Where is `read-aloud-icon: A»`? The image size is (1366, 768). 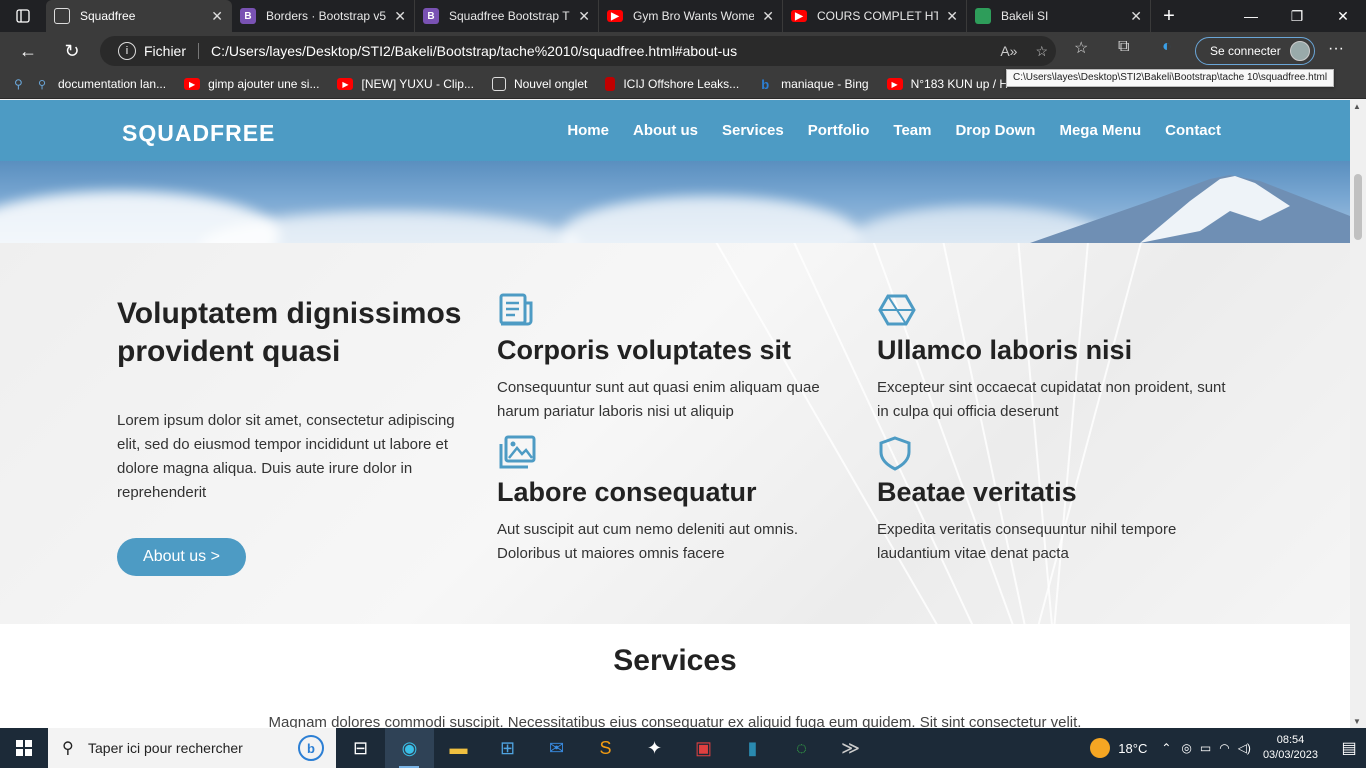
read-aloud-icon: A» is located at coordinates (1008, 51).